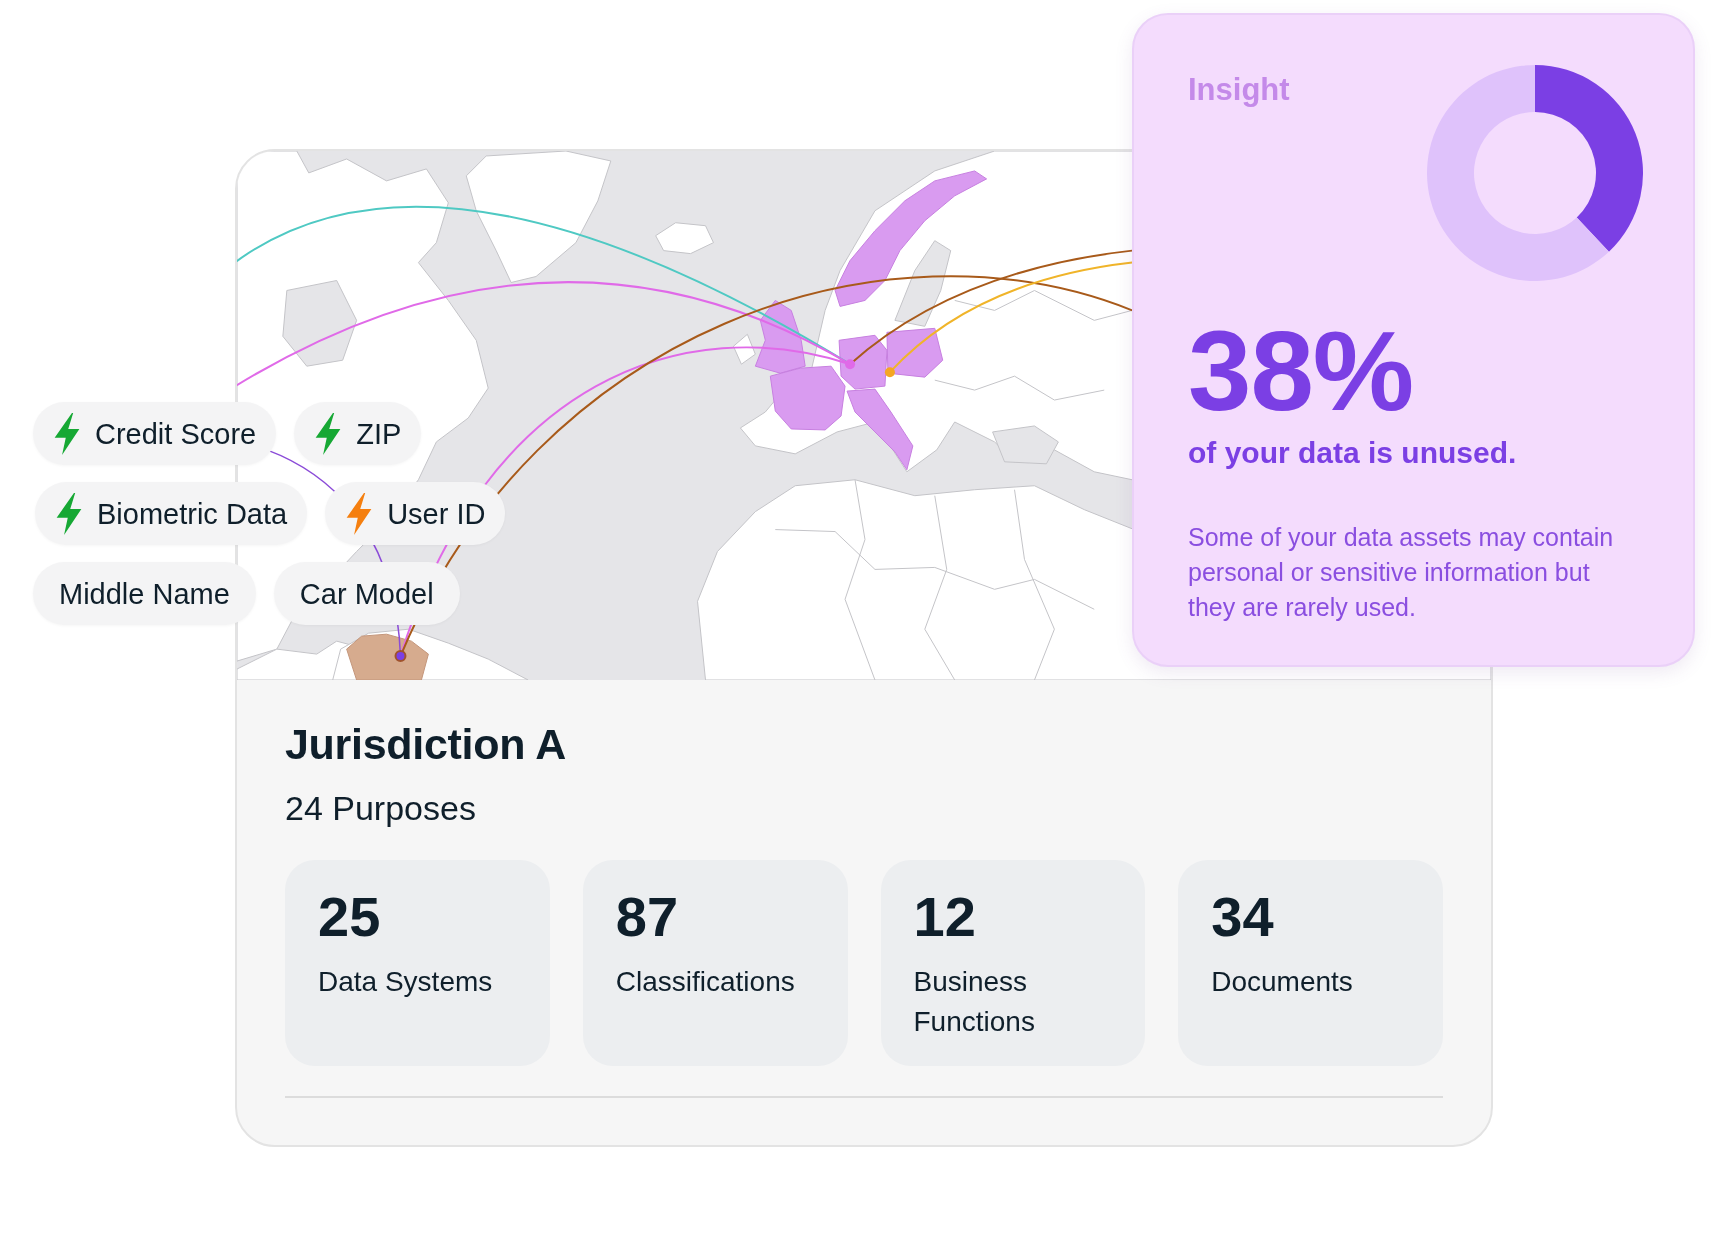  Describe the element at coordinates (1242, 917) in the screenshot. I see `stat-value: 34` at that location.